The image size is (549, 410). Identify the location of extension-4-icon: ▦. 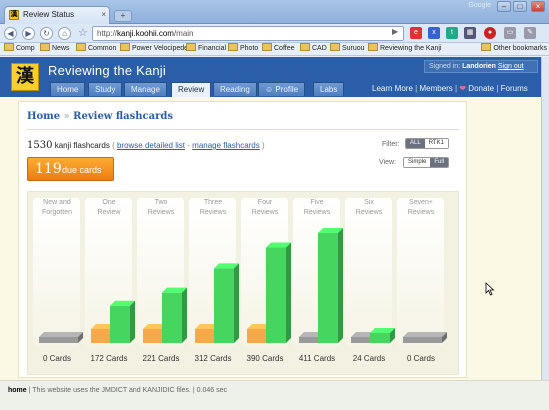
(470, 33).